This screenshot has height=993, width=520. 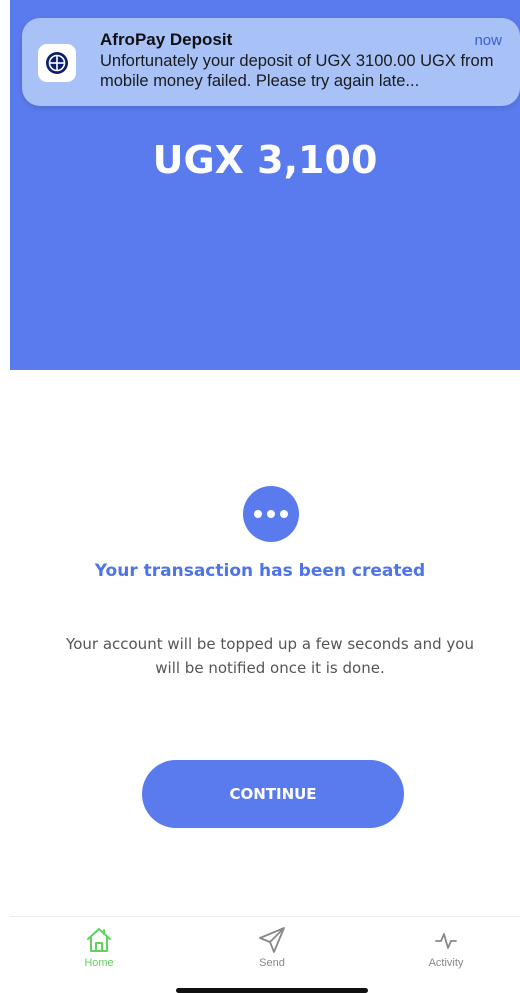 What do you see at coordinates (260, 571) in the screenshot?
I see `status-title: Your transaction has been created` at bounding box center [260, 571].